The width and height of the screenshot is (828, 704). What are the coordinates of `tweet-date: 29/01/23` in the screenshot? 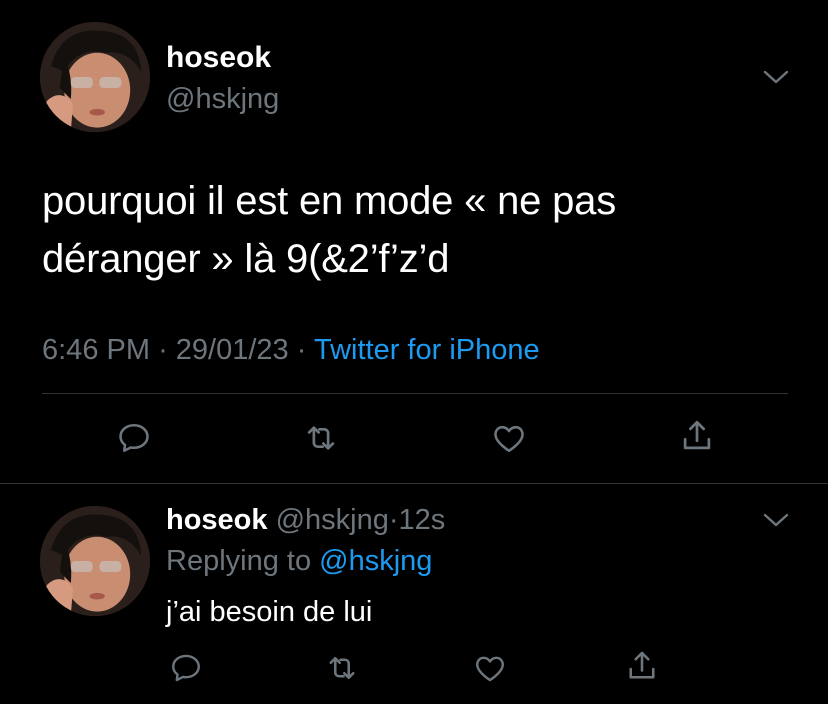 It's located at (232, 350).